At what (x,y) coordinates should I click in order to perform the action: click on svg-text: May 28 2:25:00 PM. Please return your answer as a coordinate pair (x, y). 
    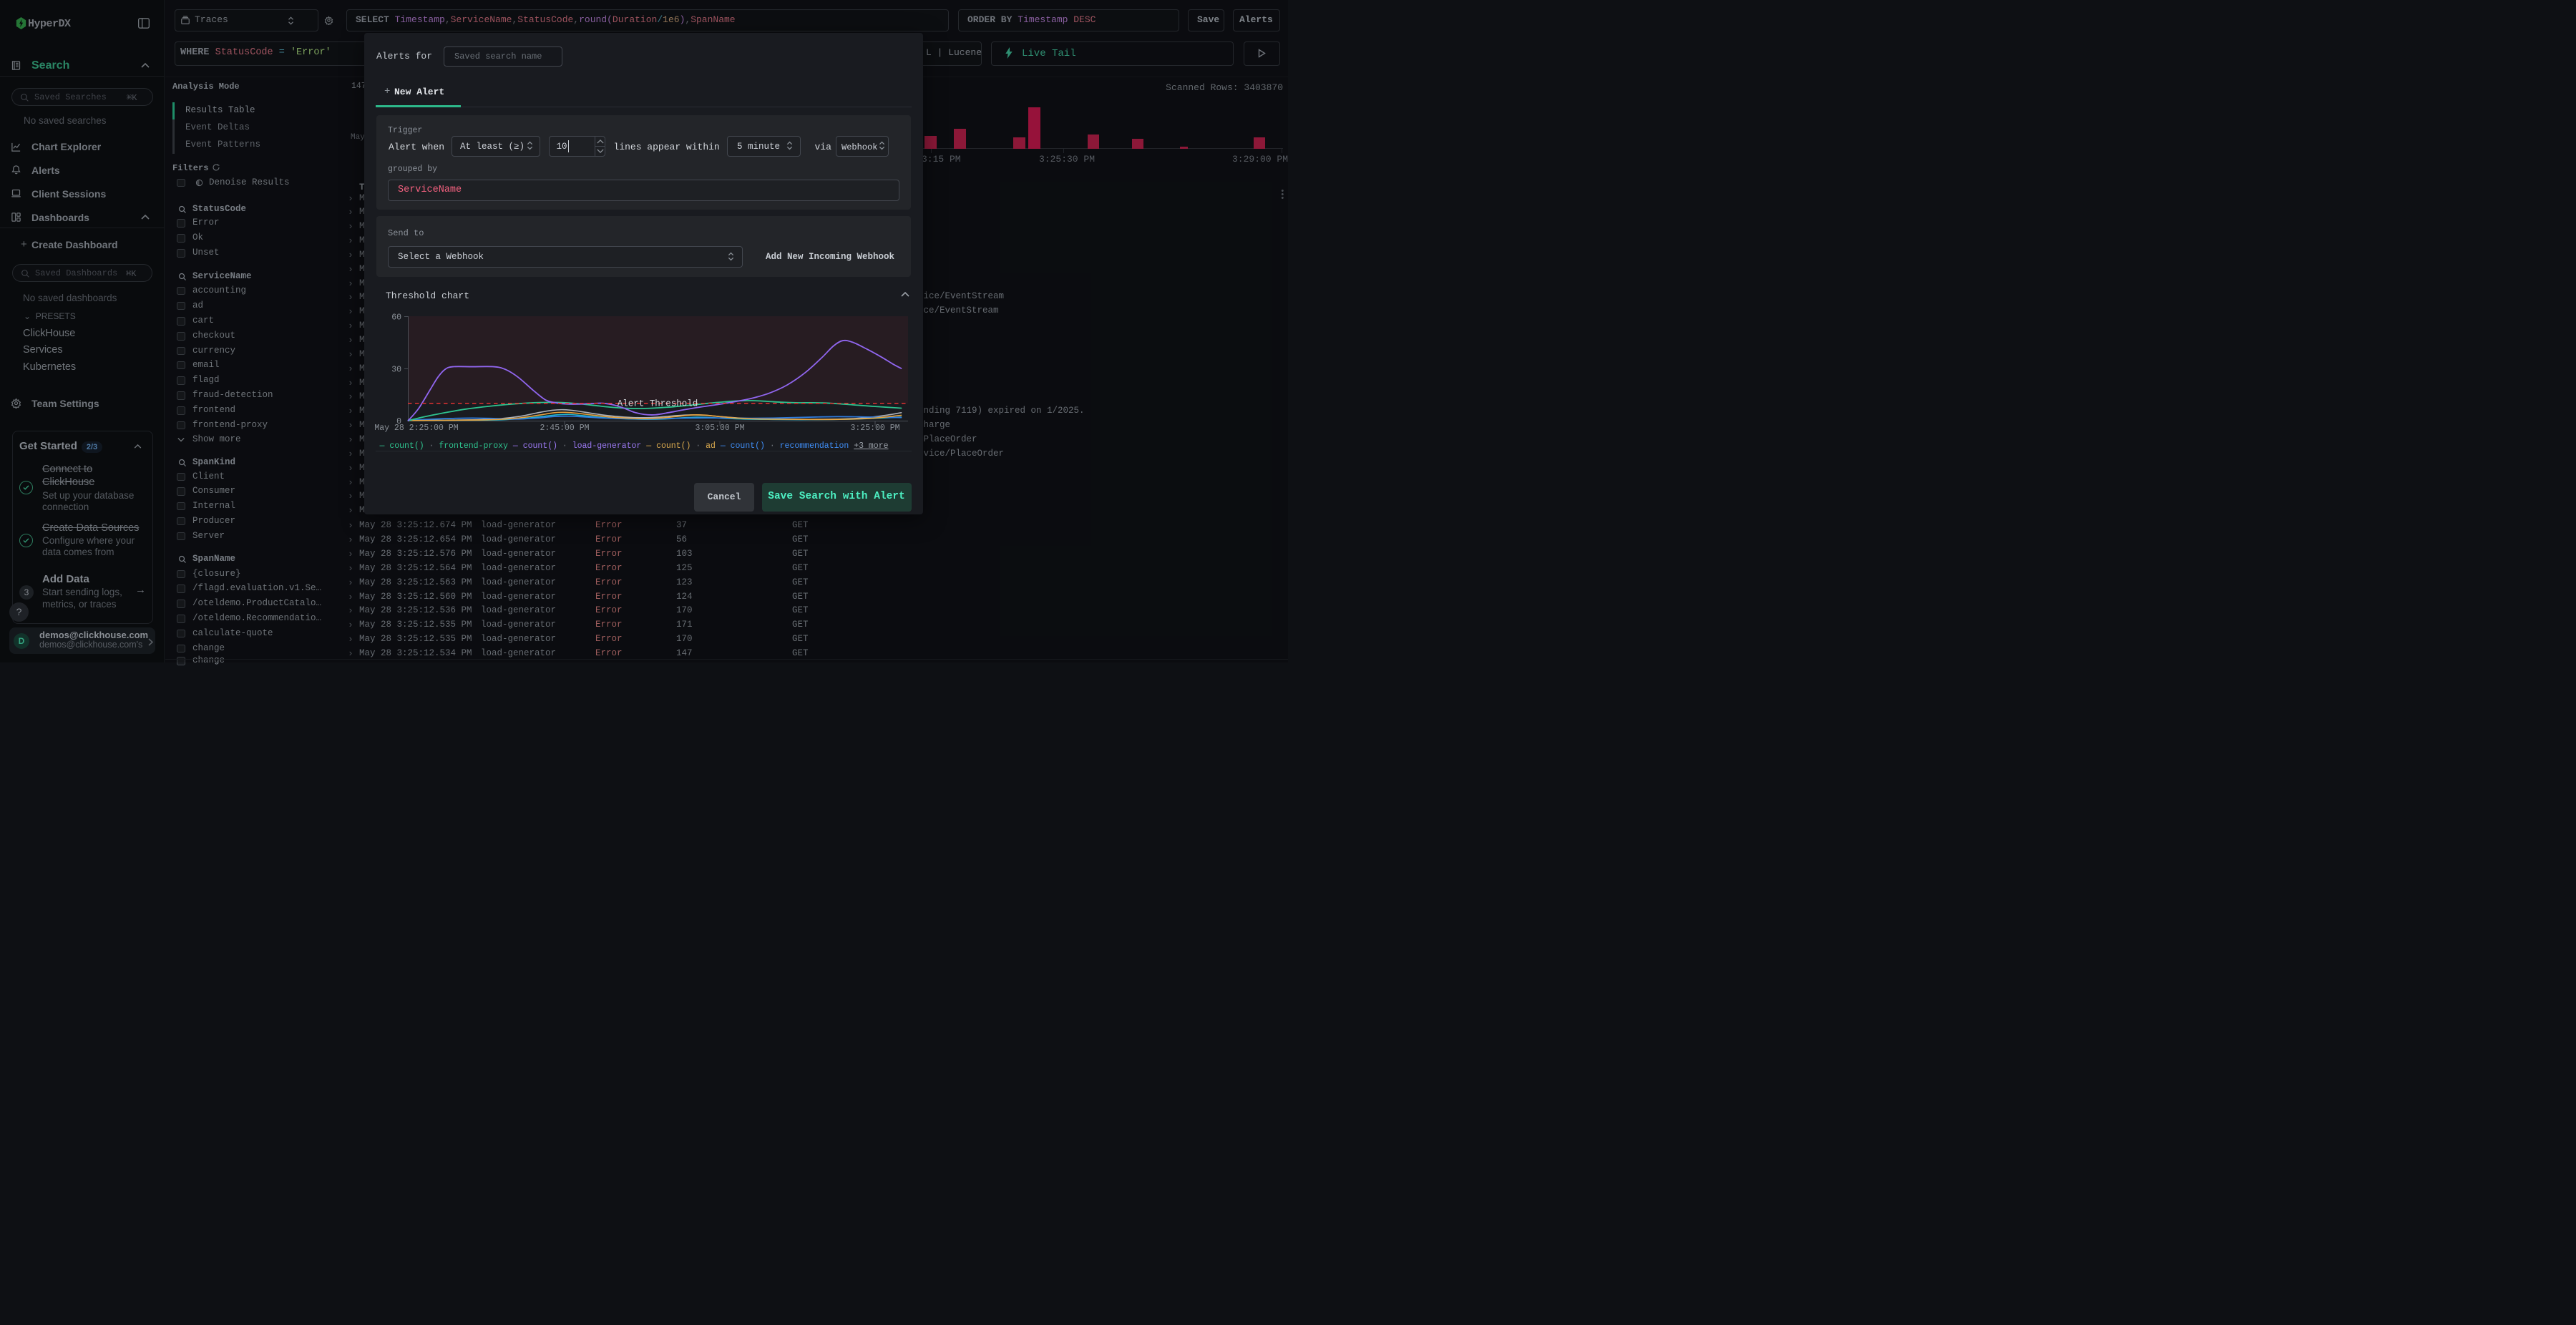
    Looking at the image, I should click on (416, 429).